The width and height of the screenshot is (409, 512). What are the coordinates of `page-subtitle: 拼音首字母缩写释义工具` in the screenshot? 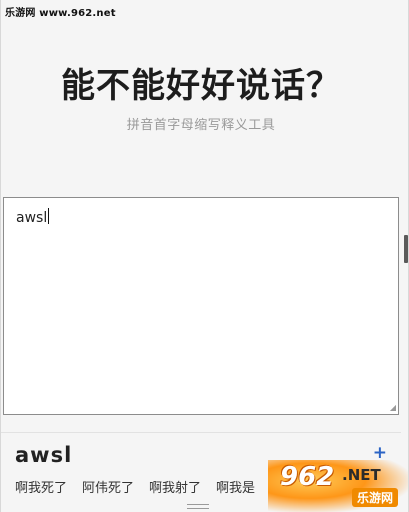 It's located at (201, 125).